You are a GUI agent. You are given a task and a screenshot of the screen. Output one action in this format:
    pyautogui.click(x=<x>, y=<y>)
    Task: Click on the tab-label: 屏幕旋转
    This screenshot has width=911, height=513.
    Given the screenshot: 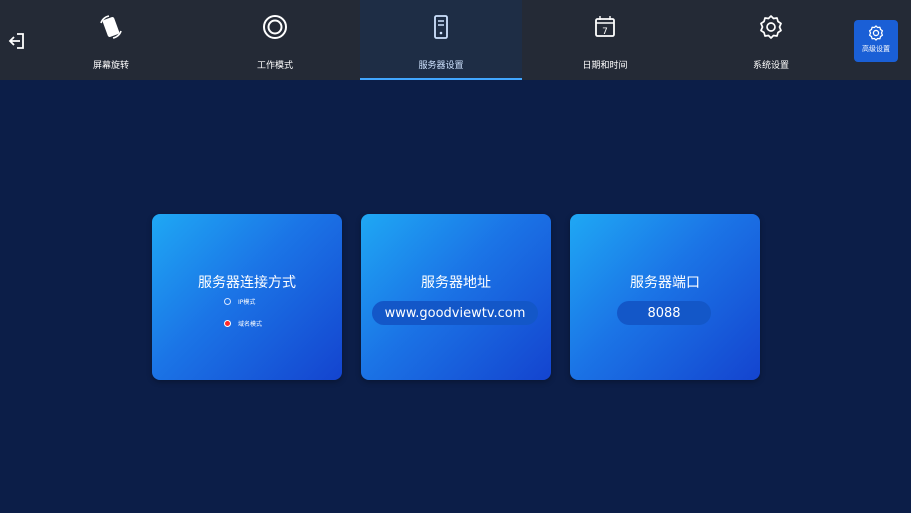 What is the action you would take?
    pyautogui.click(x=110, y=66)
    